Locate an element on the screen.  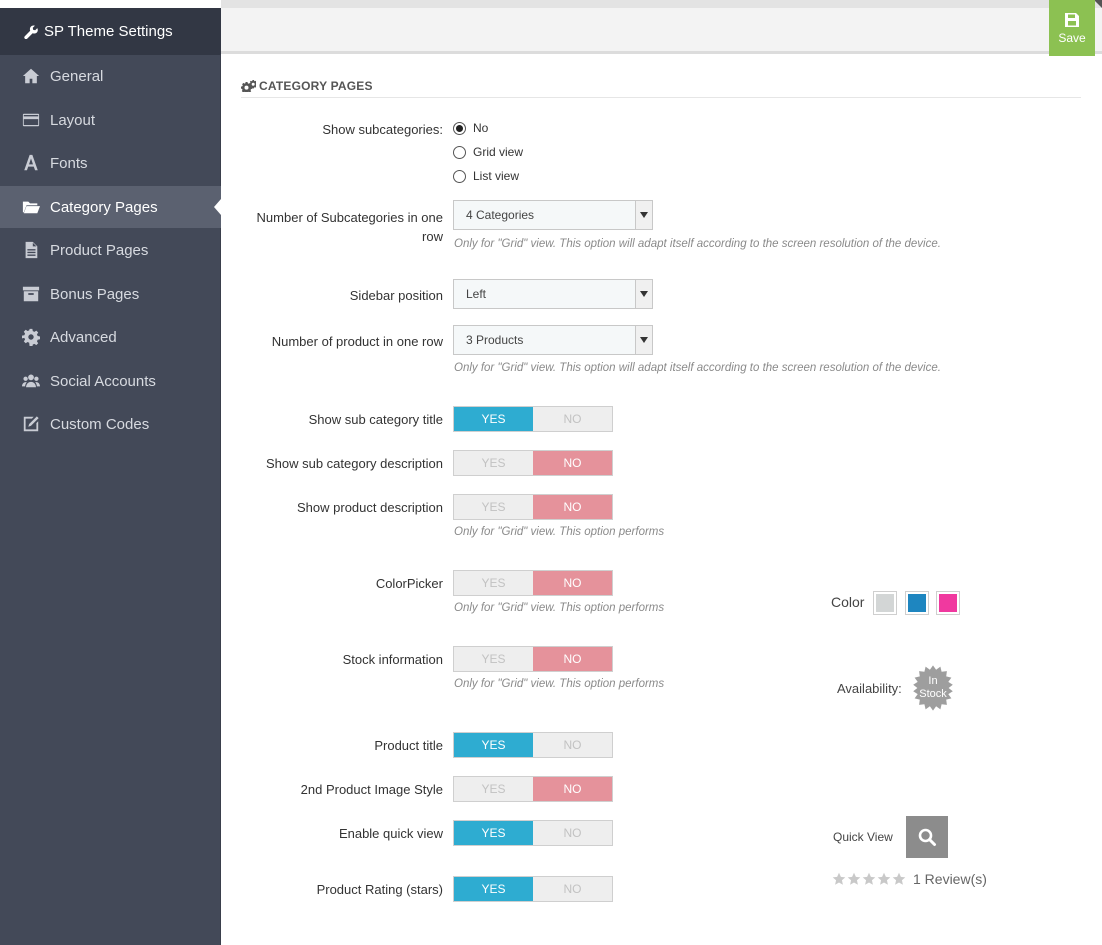
sidebar-item-category-pages: Category Pages is located at coordinates (110, 207).